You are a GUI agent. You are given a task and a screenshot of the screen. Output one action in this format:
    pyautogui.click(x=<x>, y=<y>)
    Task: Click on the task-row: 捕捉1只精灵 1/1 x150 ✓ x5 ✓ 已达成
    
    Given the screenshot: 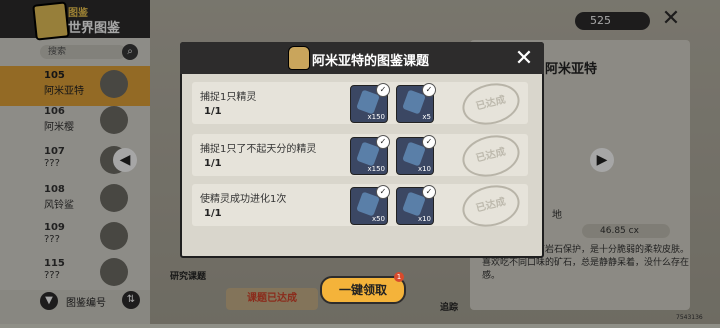 What is the action you would take?
    pyautogui.click(x=360, y=104)
    